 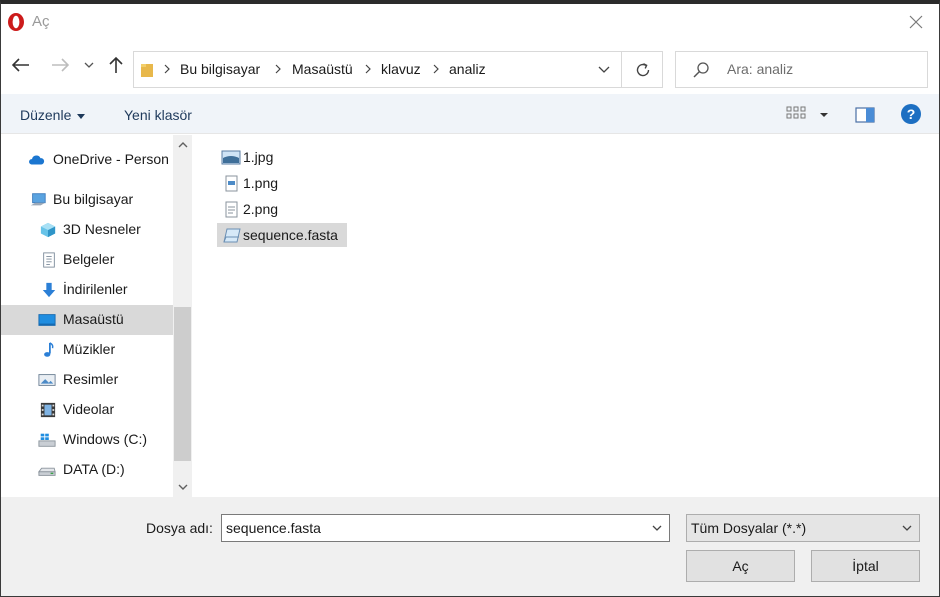 What do you see at coordinates (147, 70) in the screenshot?
I see `folder-icon` at bounding box center [147, 70].